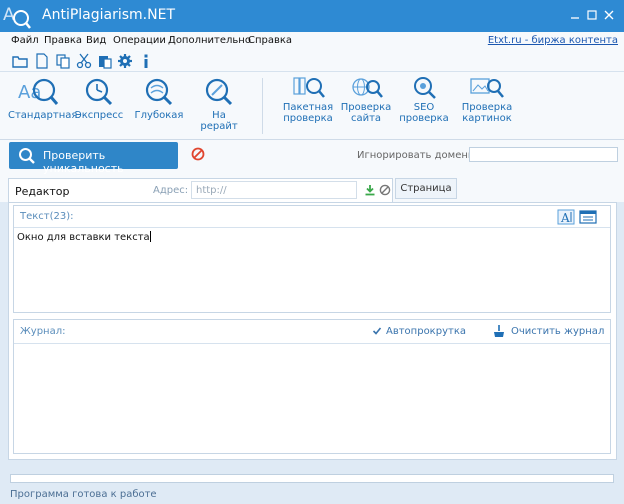 The image size is (624, 504). What do you see at coordinates (63, 40) in the screenshot?
I see `menu-item-edit: Правка` at bounding box center [63, 40].